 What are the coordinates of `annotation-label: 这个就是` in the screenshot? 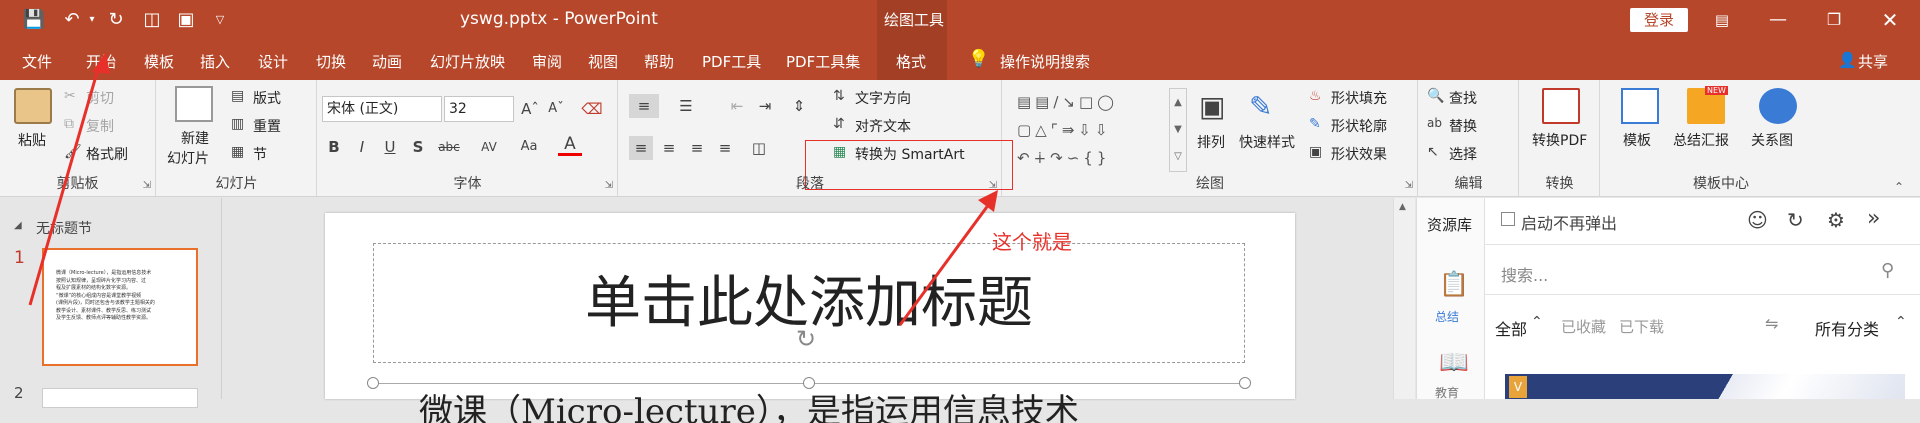 It's located at (1032, 242).